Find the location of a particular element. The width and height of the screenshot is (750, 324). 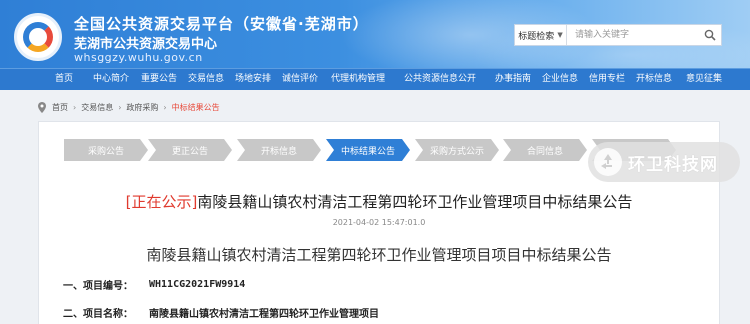

watermark-text: 环卫科技网 is located at coordinates (673, 164).